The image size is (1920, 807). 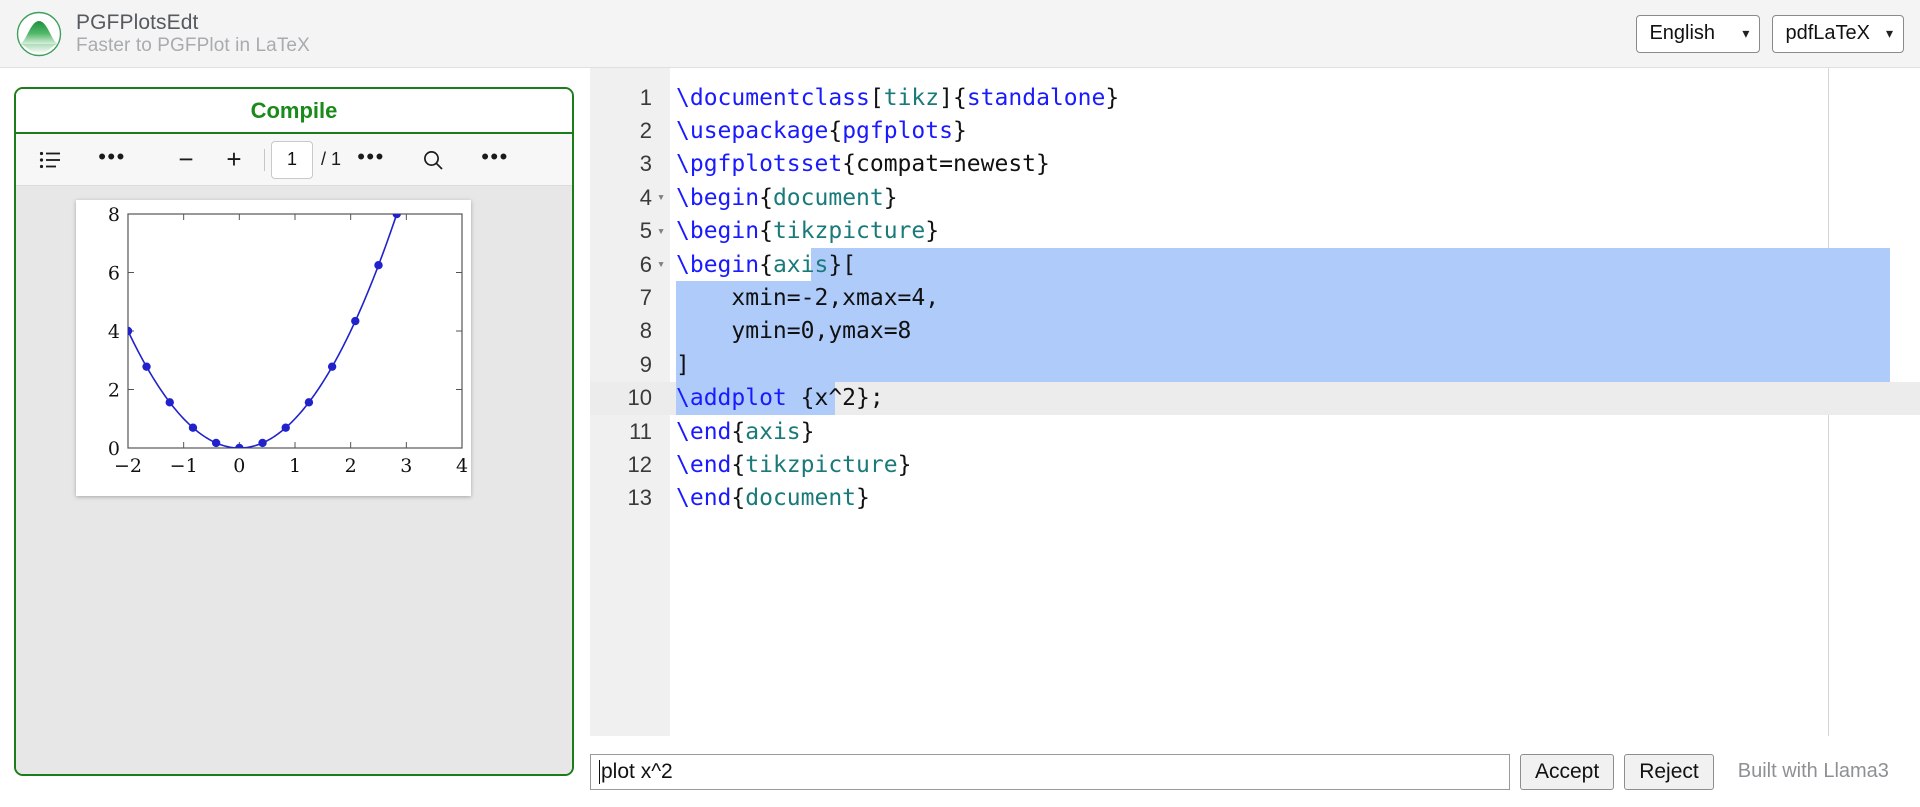 I want to click on reject-button: Reject, so click(x=1669, y=771).